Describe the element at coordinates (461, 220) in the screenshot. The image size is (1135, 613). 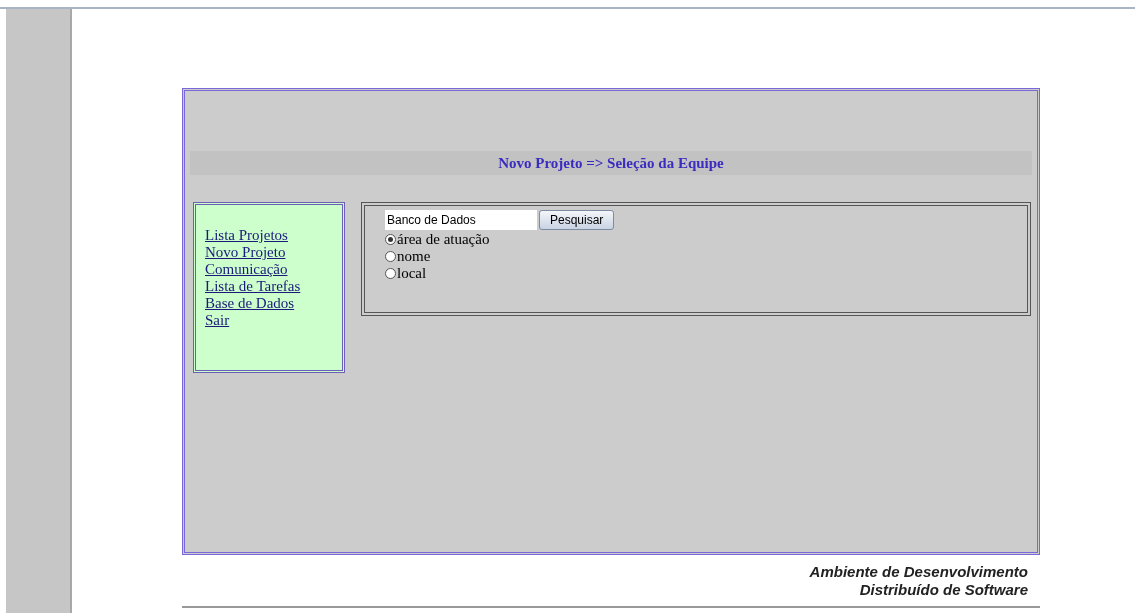
I see `search-field: Banco de Dados` at that location.